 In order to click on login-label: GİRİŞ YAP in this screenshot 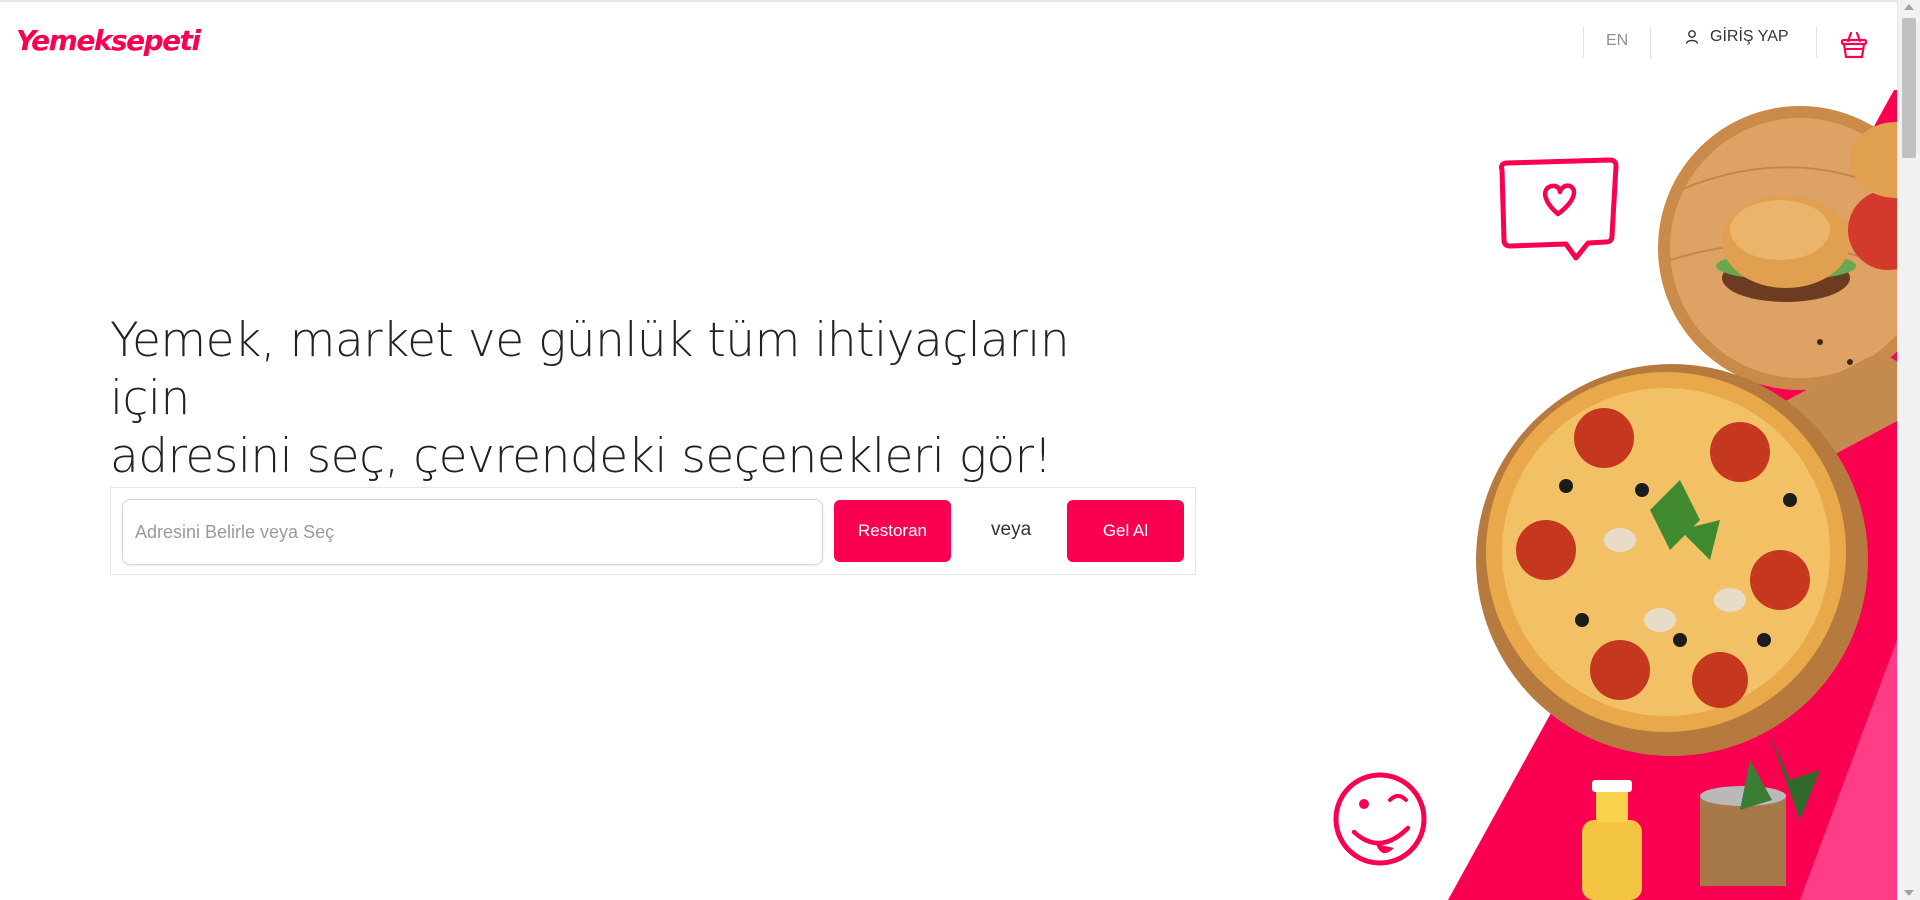, I will do `click(1749, 36)`.